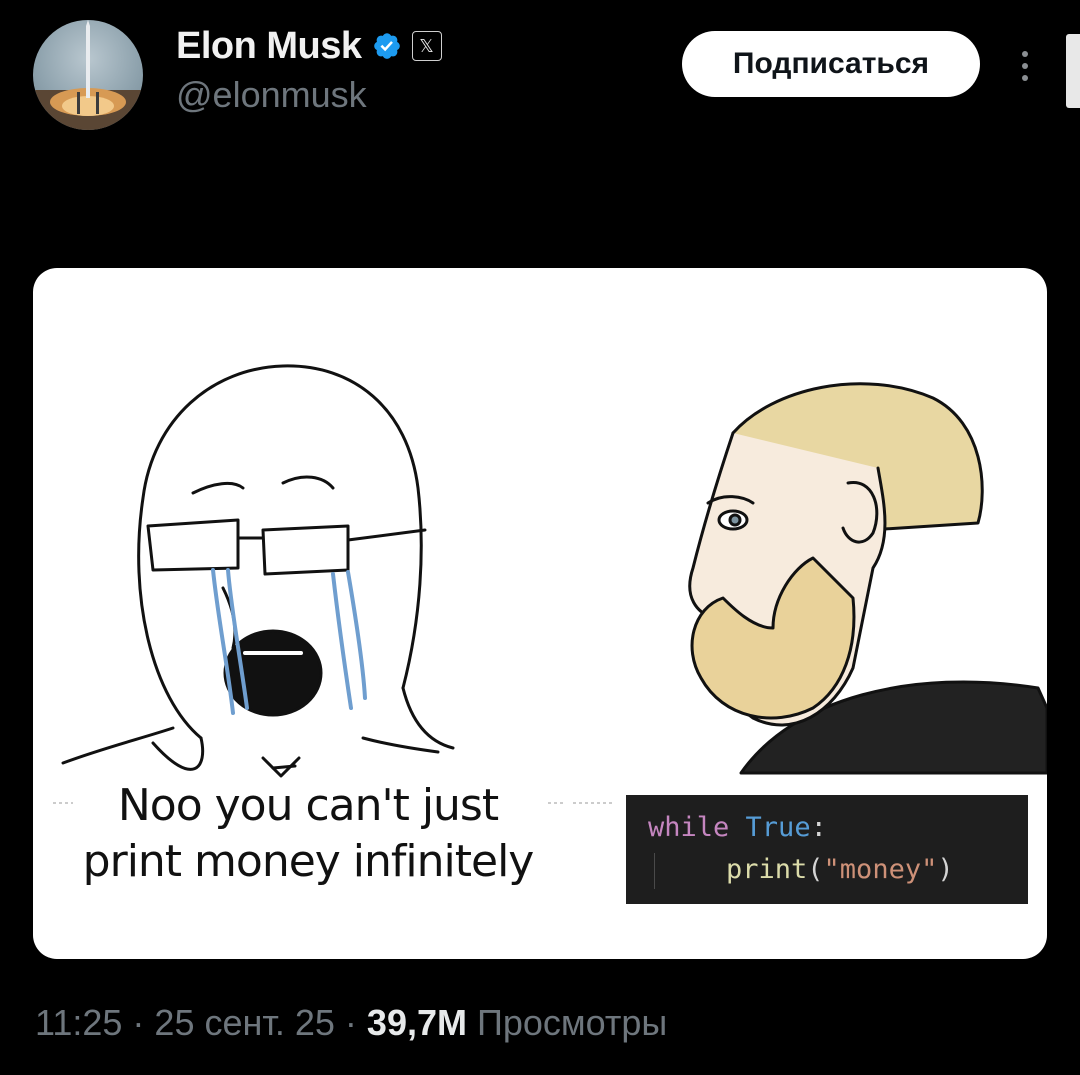 This screenshot has width=1080, height=1075. Describe the element at coordinates (815, 869) in the screenshot. I see `code-open-paren: (` at that location.